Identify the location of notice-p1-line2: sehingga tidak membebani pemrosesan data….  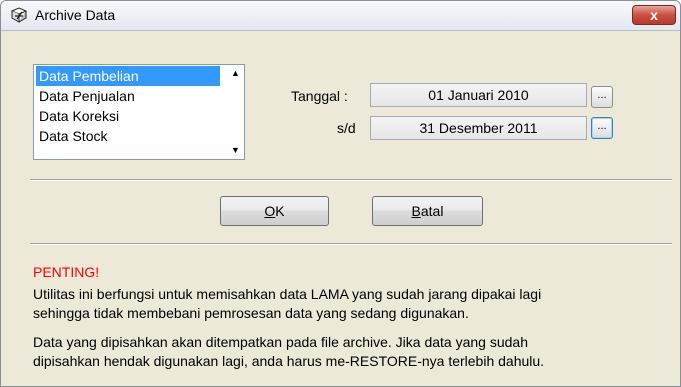
(251, 313).